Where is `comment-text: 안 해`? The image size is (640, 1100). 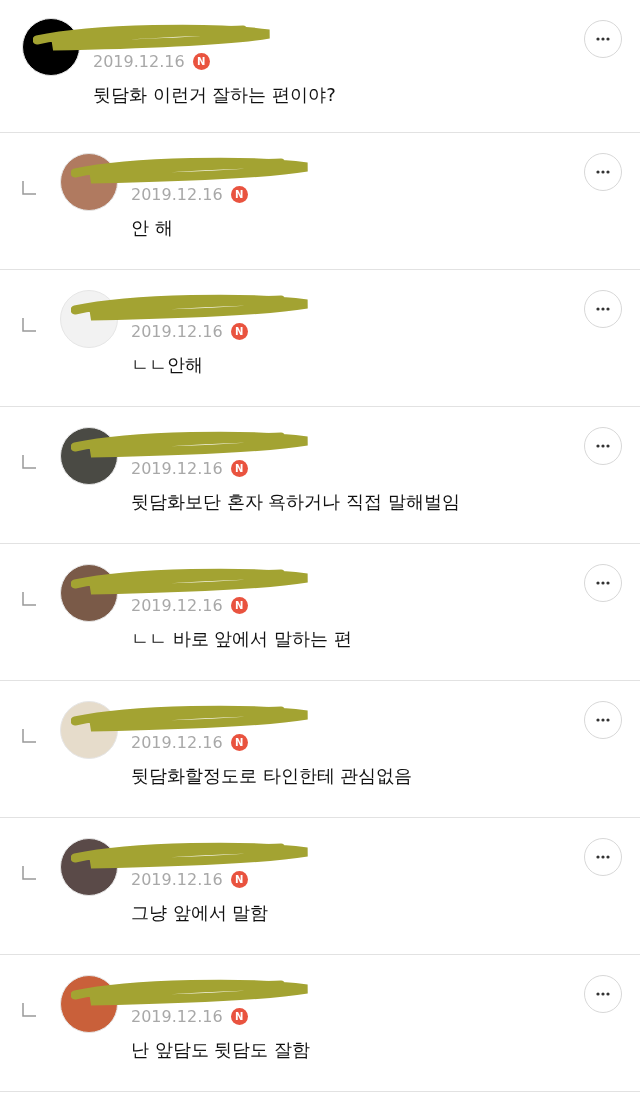
comment-text: 안 해 is located at coordinates (152, 228).